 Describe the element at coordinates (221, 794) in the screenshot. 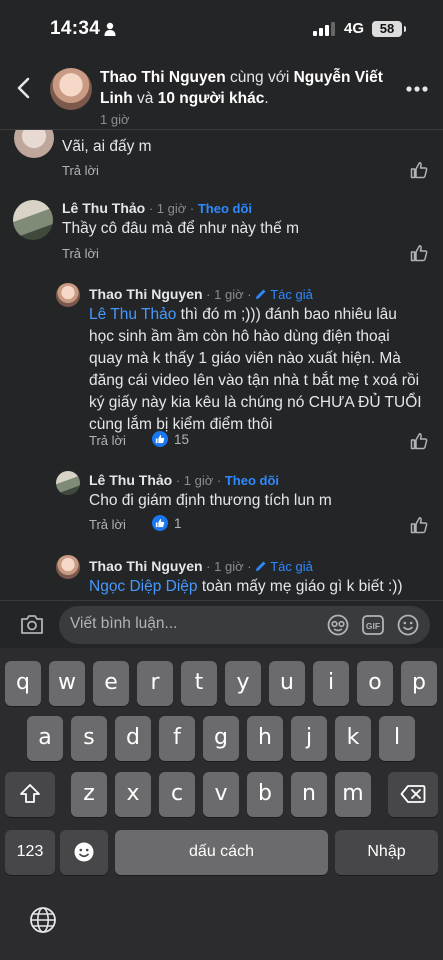

I see `key-v: v` at that location.